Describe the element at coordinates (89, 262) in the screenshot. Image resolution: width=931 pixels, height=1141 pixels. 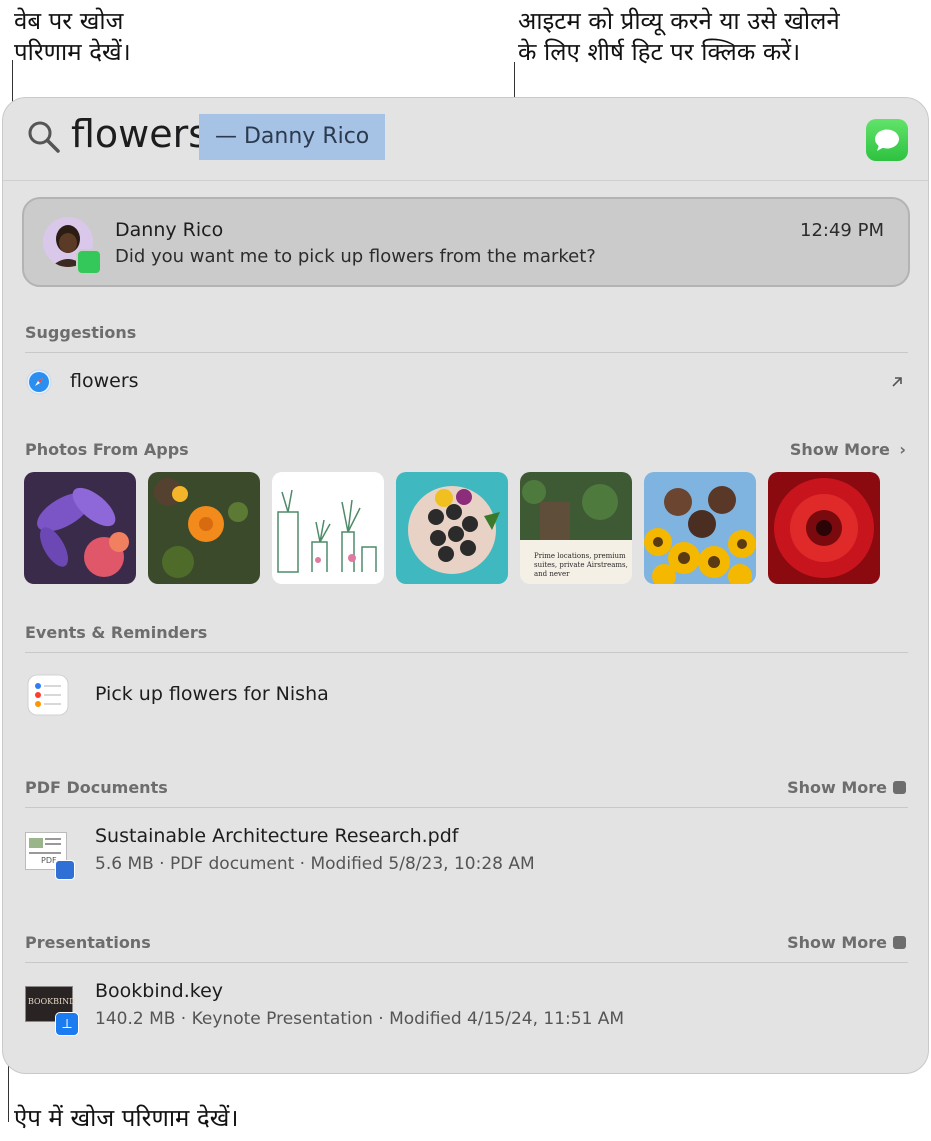
I see `messages-badge-icon` at that location.